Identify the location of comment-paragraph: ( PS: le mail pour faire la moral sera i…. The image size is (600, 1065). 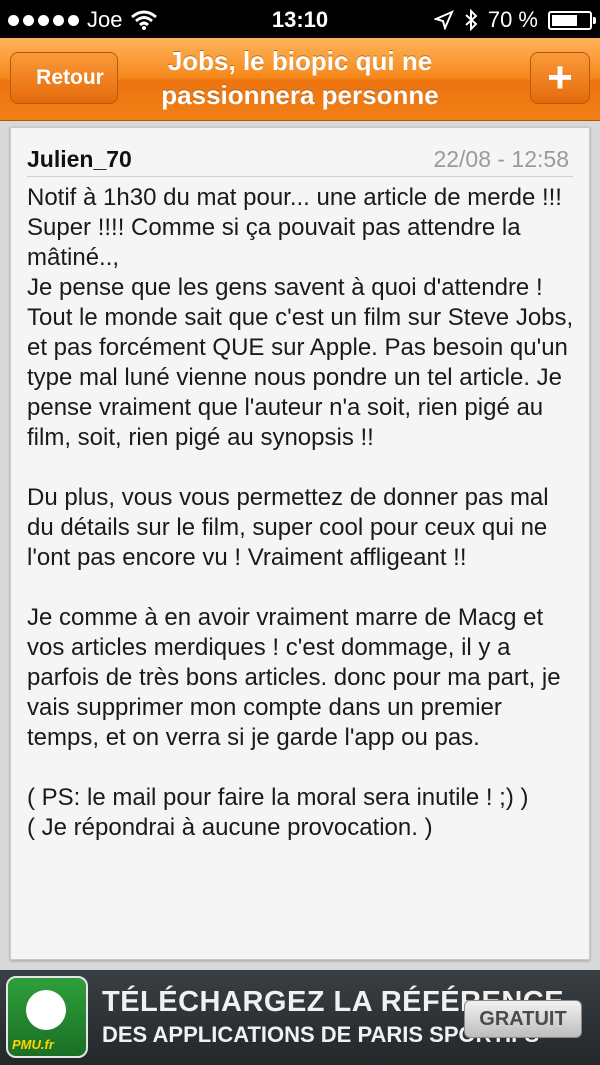
(278, 812).